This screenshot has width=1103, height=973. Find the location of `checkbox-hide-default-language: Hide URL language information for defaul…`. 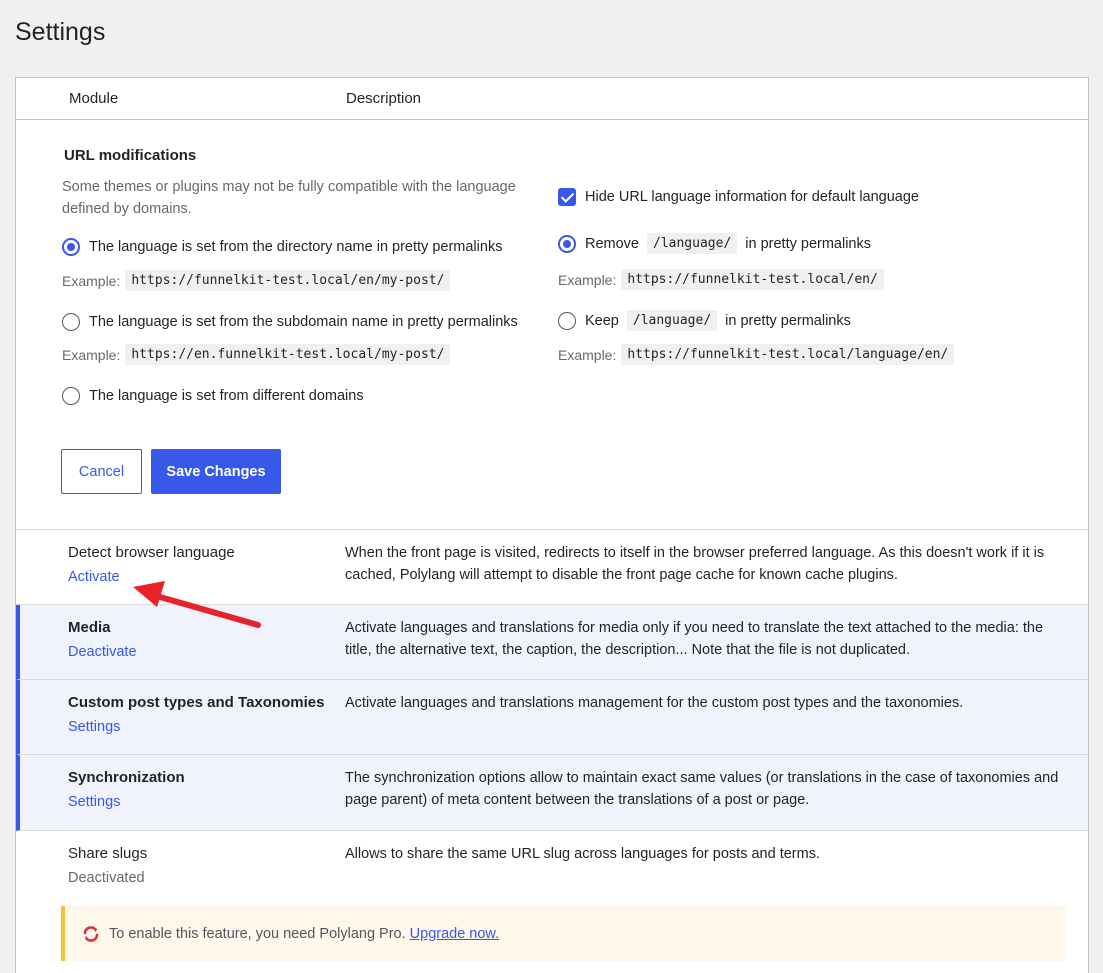

checkbox-hide-default-language: Hide URL language information for defaul… is located at coordinates (738, 197).